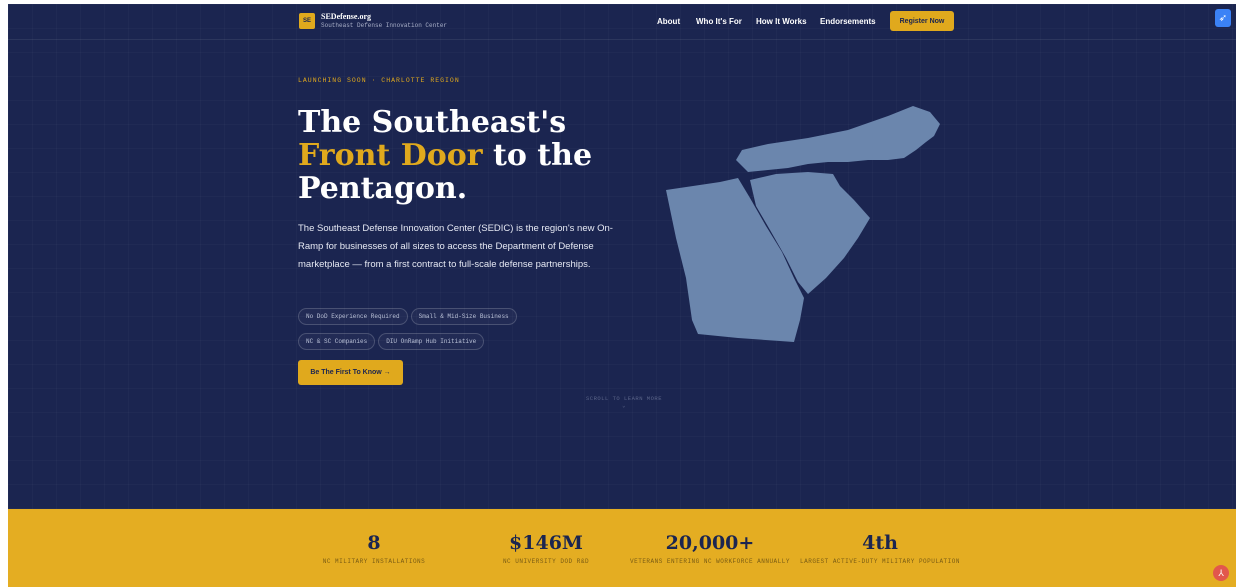 This screenshot has height=587, width=1243. I want to click on stat-value: 4th, so click(880, 543).